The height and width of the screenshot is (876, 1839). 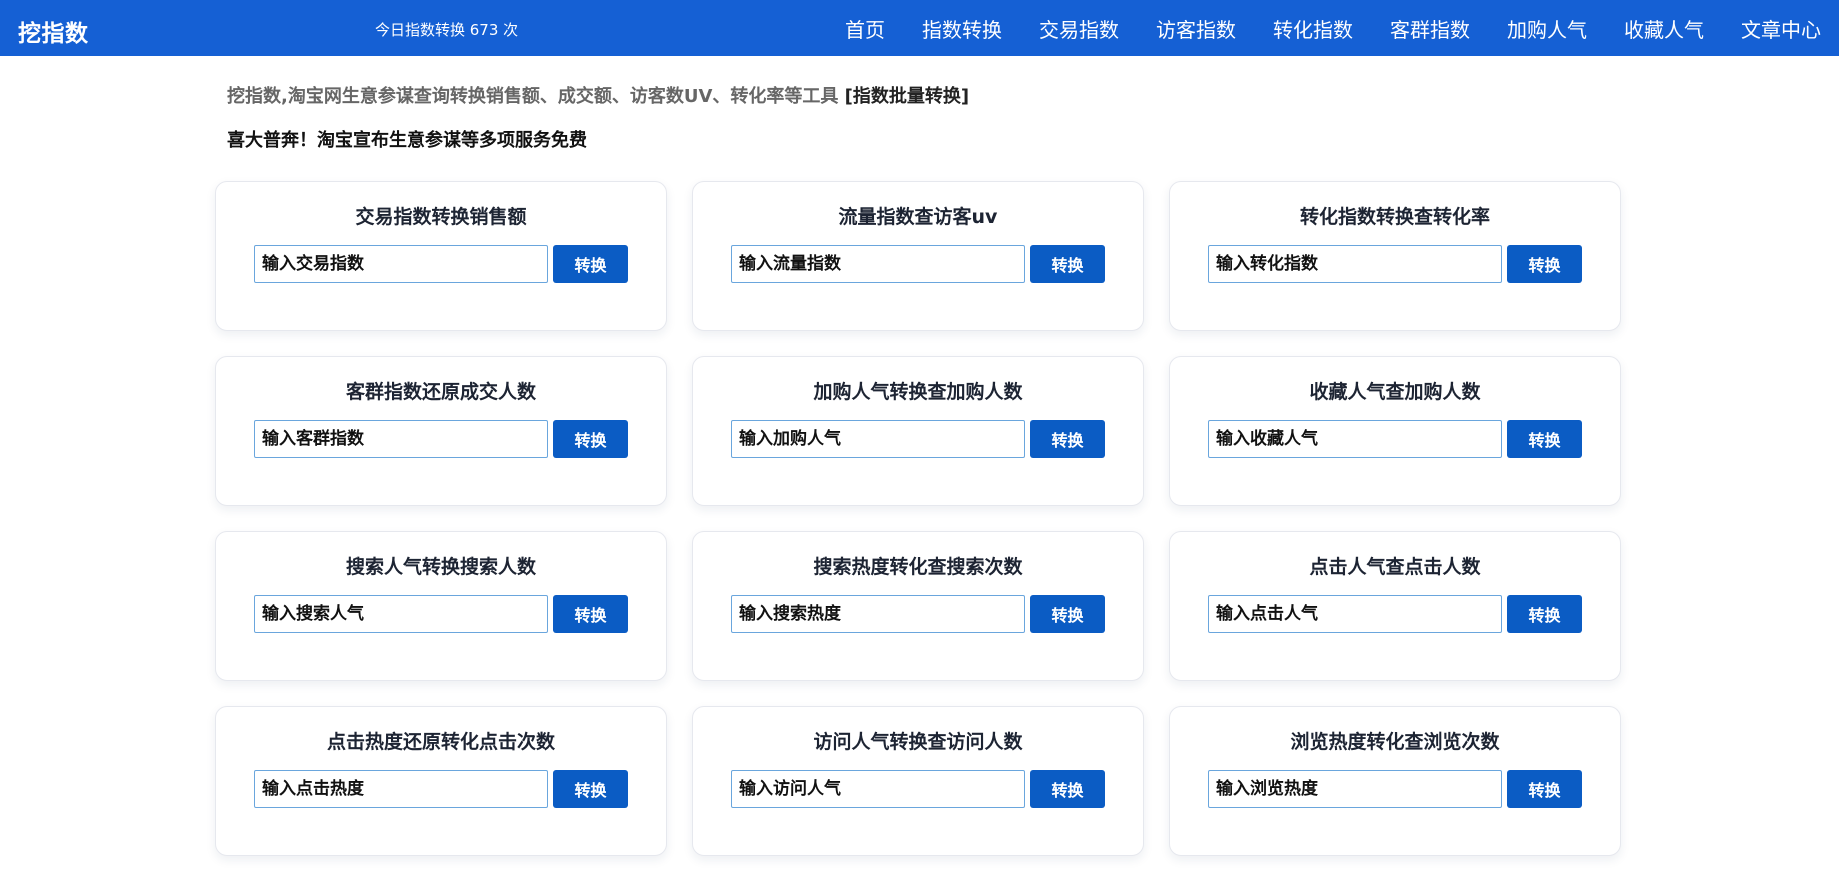 What do you see at coordinates (440, 567) in the screenshot?
I see `card-title: 搜索人气转换搜索人数` at bounding box center [440, 567].